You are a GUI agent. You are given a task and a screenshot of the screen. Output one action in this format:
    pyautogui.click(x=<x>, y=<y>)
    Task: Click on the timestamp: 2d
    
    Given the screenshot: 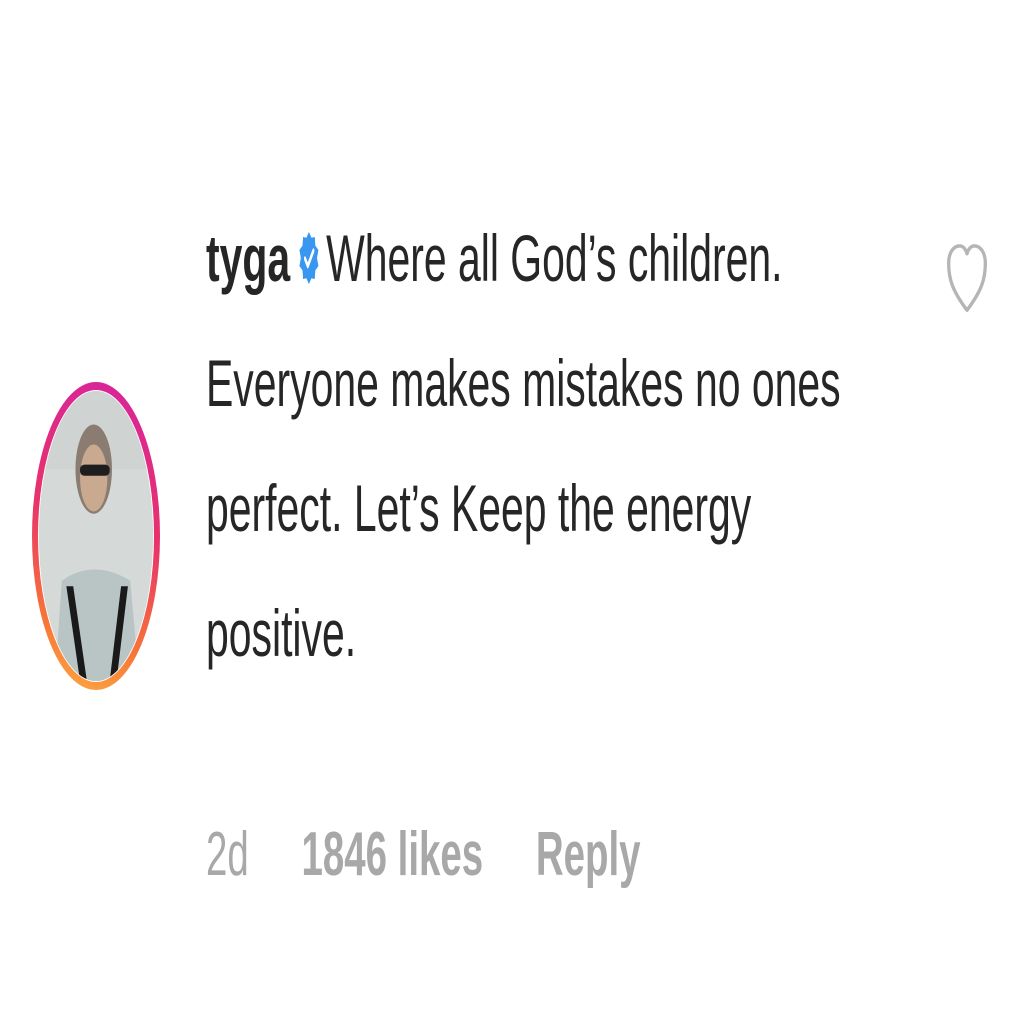 What is the action you would take?
    pyautogui.click(x=227, y=855)
    